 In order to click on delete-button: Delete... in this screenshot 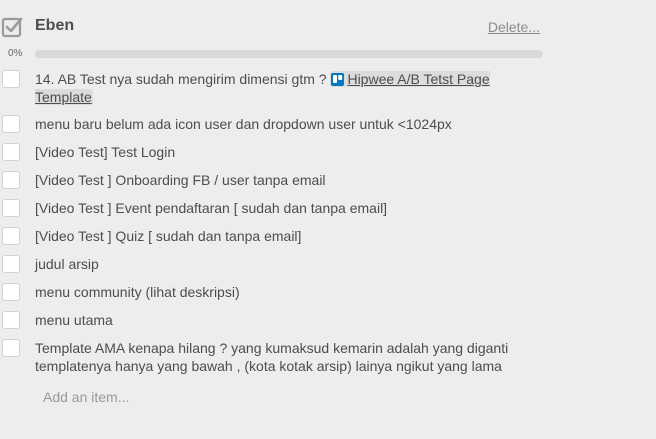, I will do `click(514, 27)`.